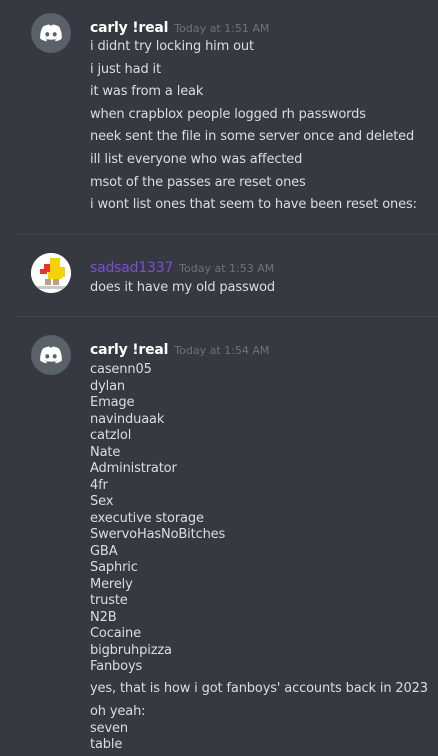  What do you see at coordinates (147, 518) in the screenshot?
I see `list-item: executive storage` at bounding box center [147, 518].